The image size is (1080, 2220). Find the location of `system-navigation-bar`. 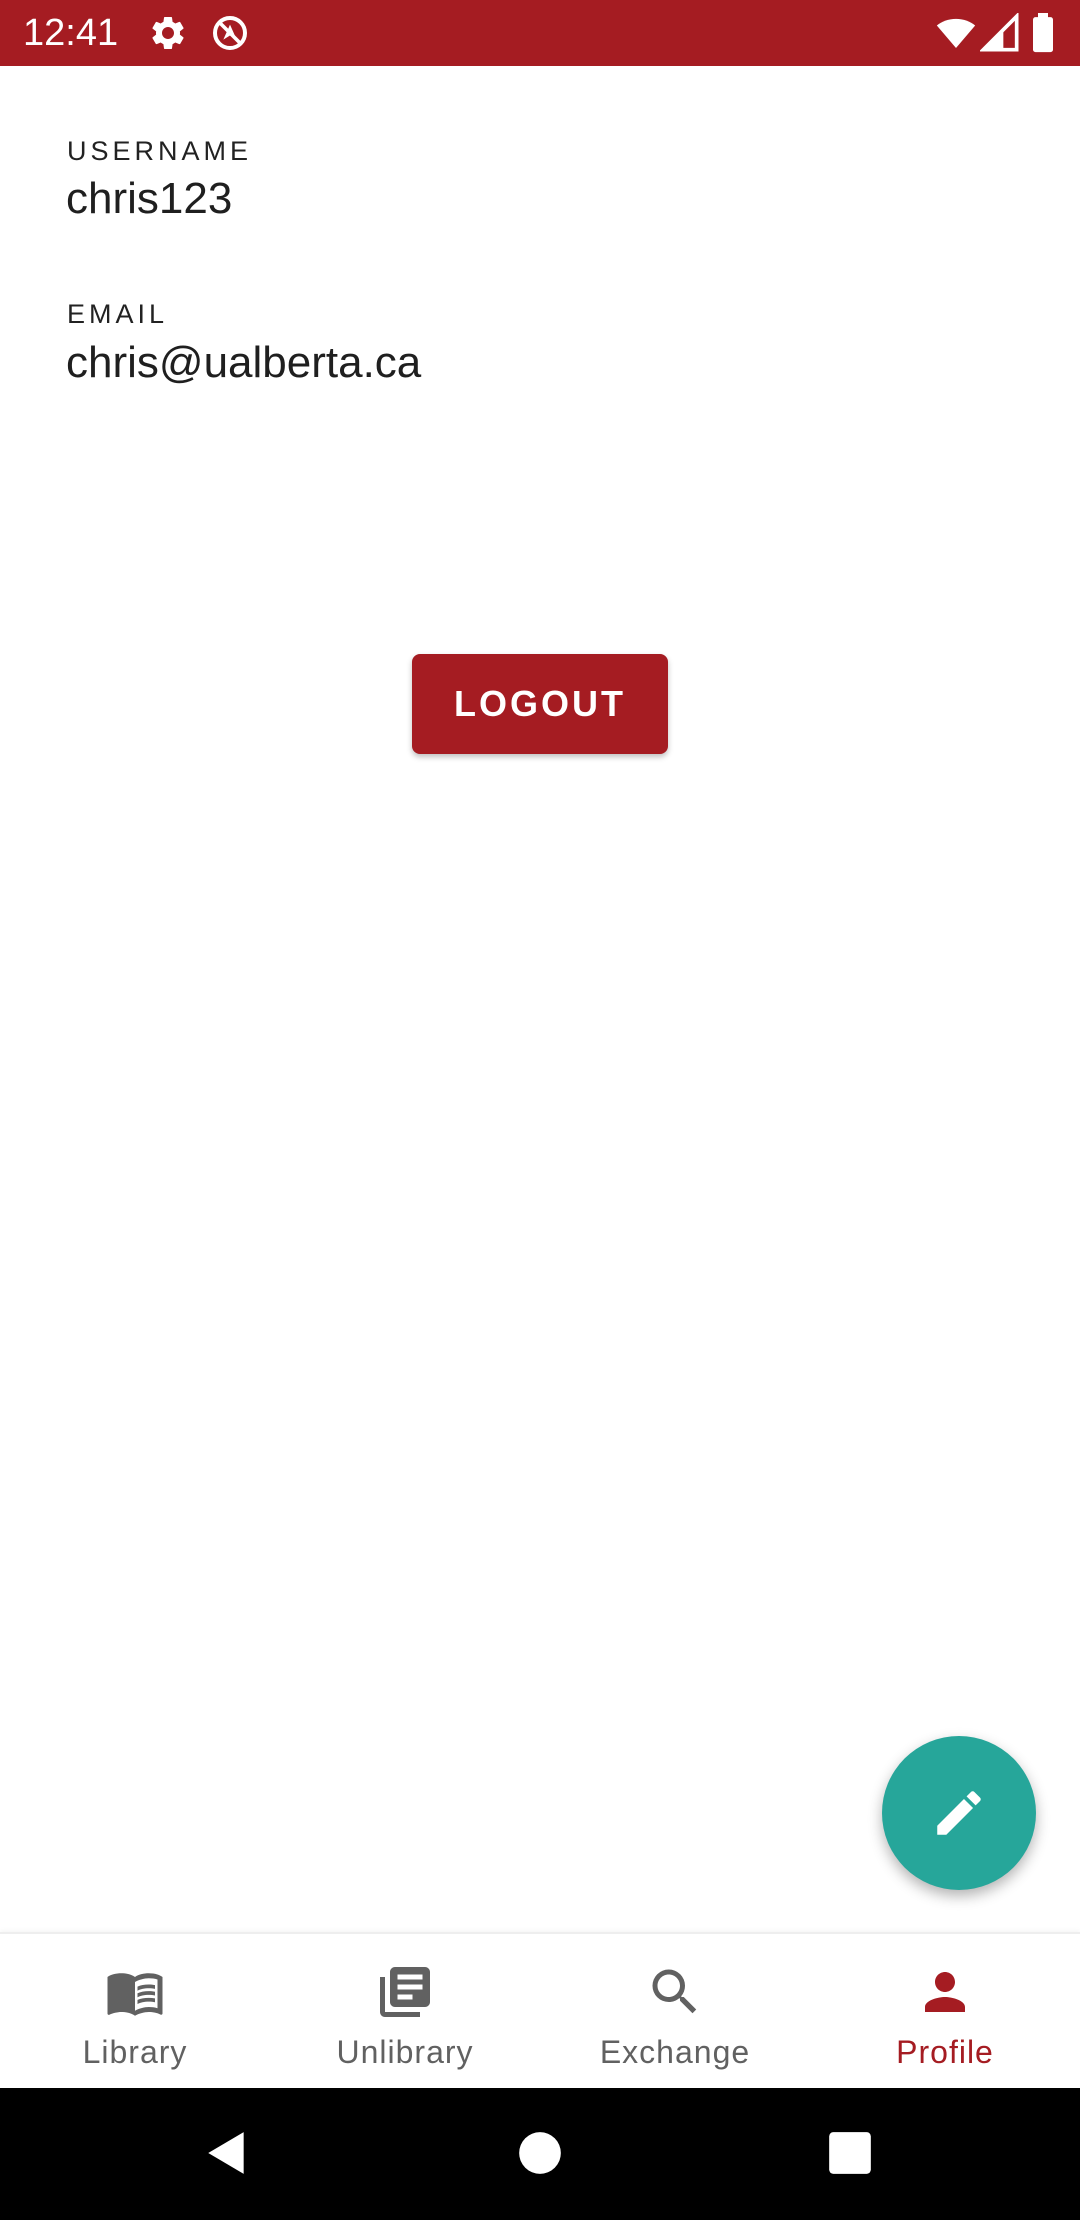

system-navigation-bar is located at coordinates (540, 2154).